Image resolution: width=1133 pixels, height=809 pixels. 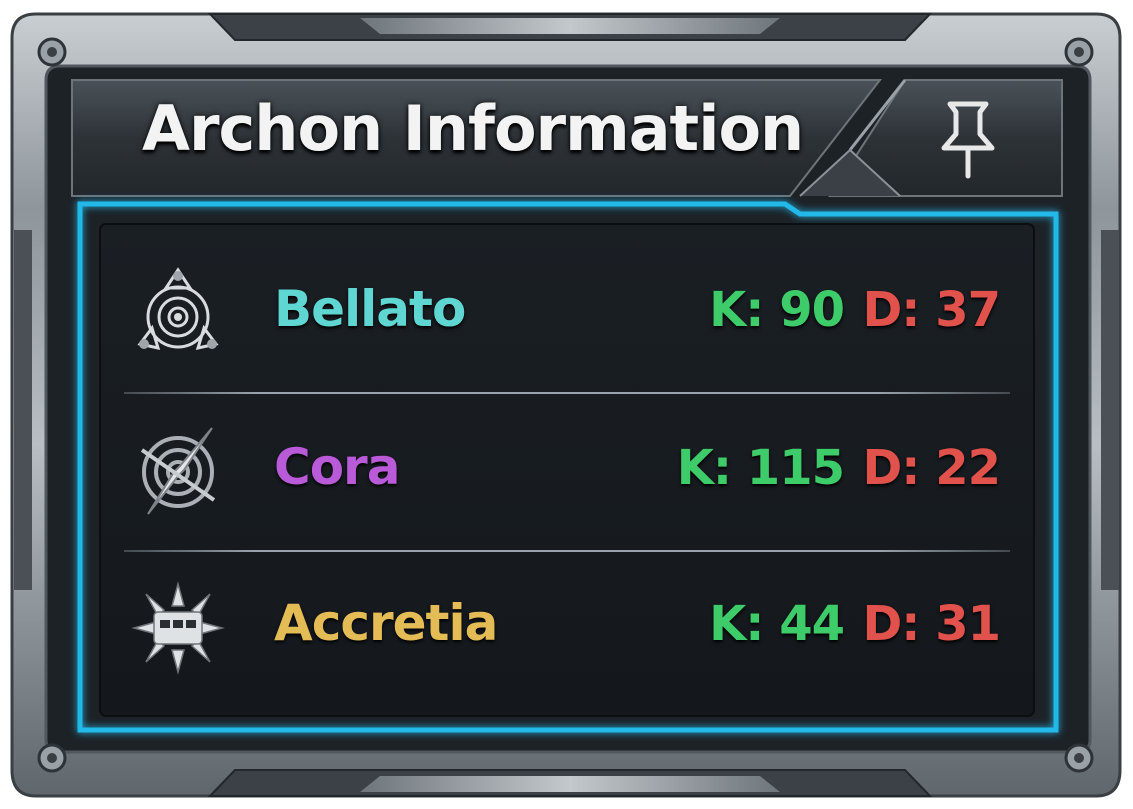 What do you see at coordinates (178, 470) in the screenshot?
I see `cora-emblem-icon` at bounding box center [178, 470].